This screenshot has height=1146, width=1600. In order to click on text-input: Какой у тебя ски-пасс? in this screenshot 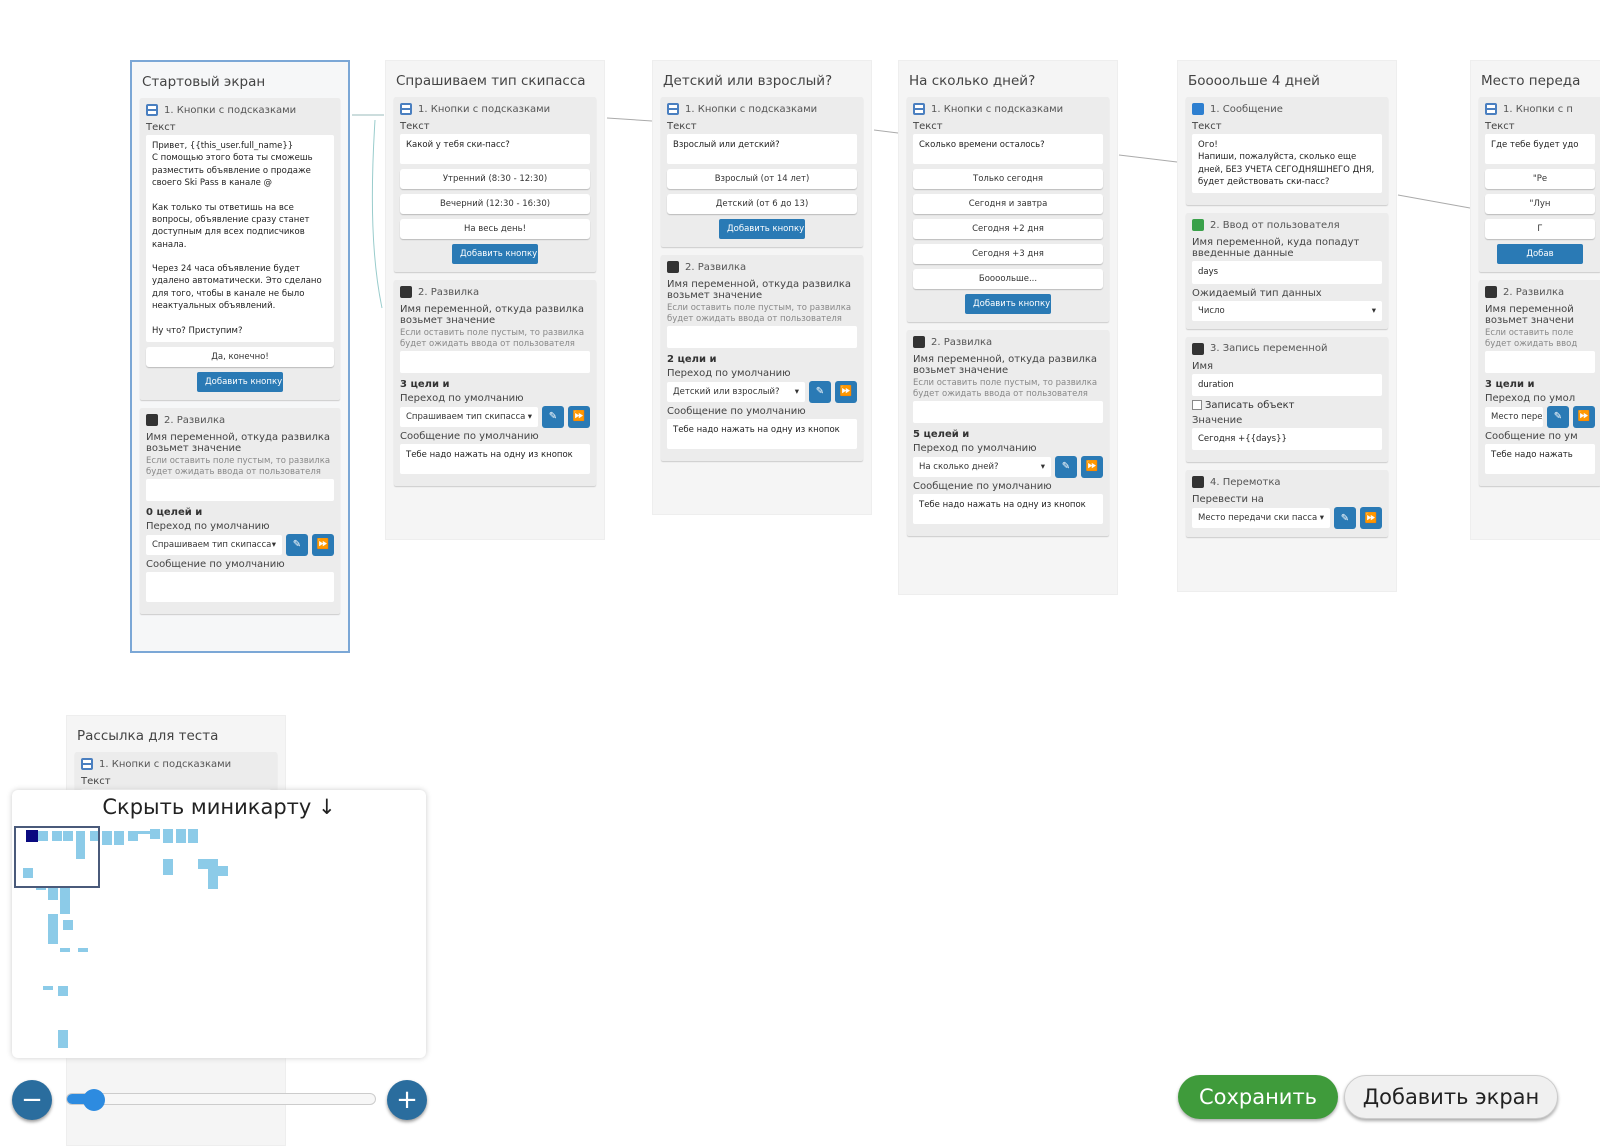, I will do `click(495, 149)`.